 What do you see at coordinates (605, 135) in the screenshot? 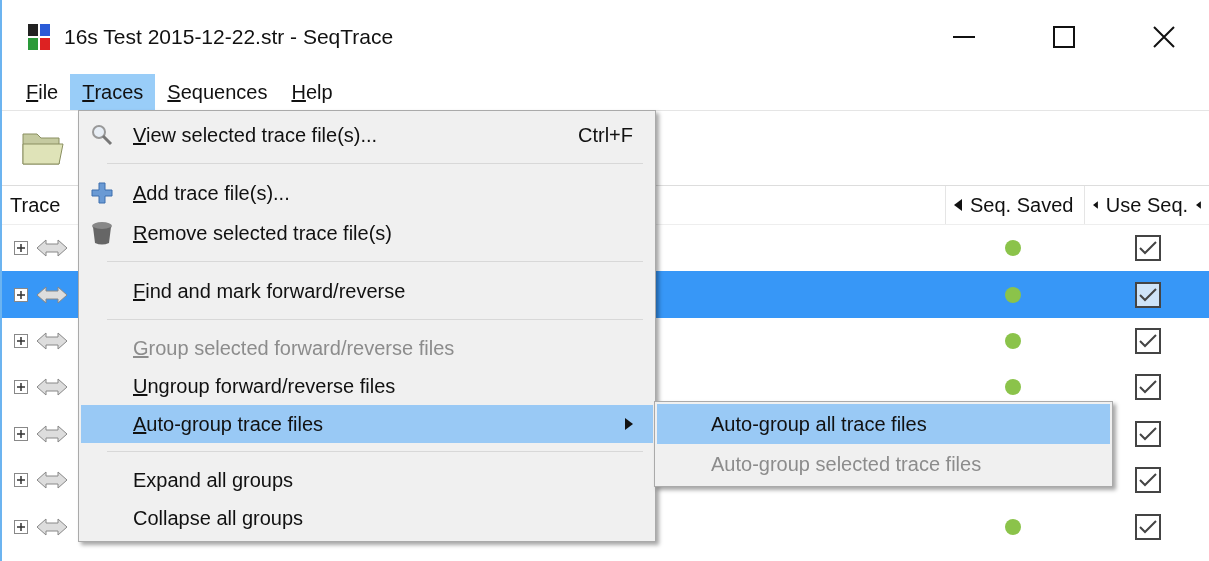
I see `shortcut-label: Ctrl+F` at bounding box center [605, 135].